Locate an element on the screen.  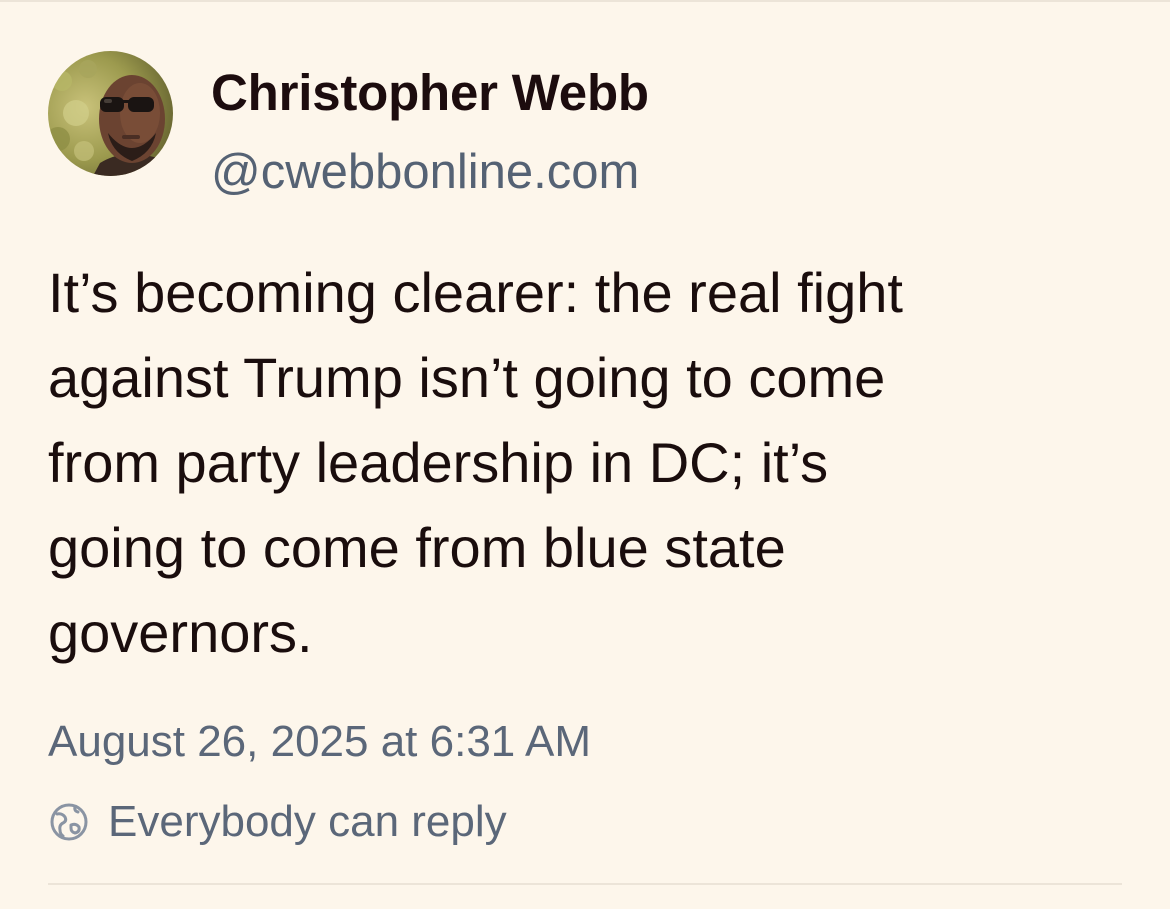
author-handle: @cwebbonline.com is located at coordinates (425, 172).